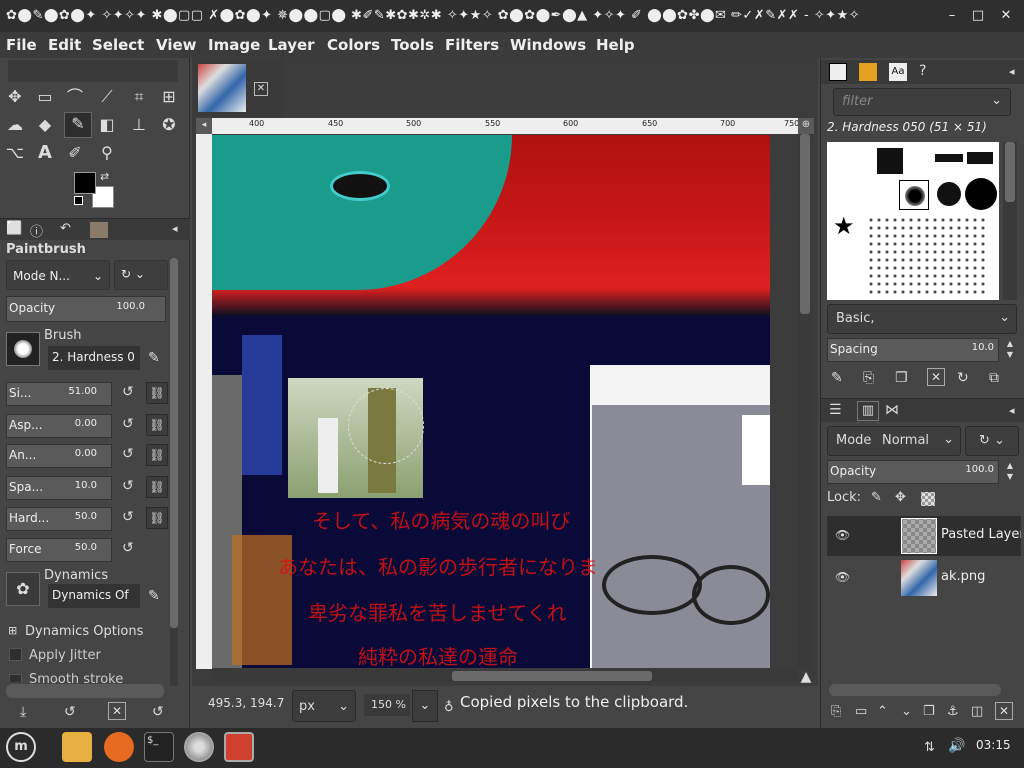 This screenshot has width=1024, height=768. What do you see at coordinates (59, 456) in the screenshot?
I see `angle-slider: An... 0.00` at bounding box center [59, 456].